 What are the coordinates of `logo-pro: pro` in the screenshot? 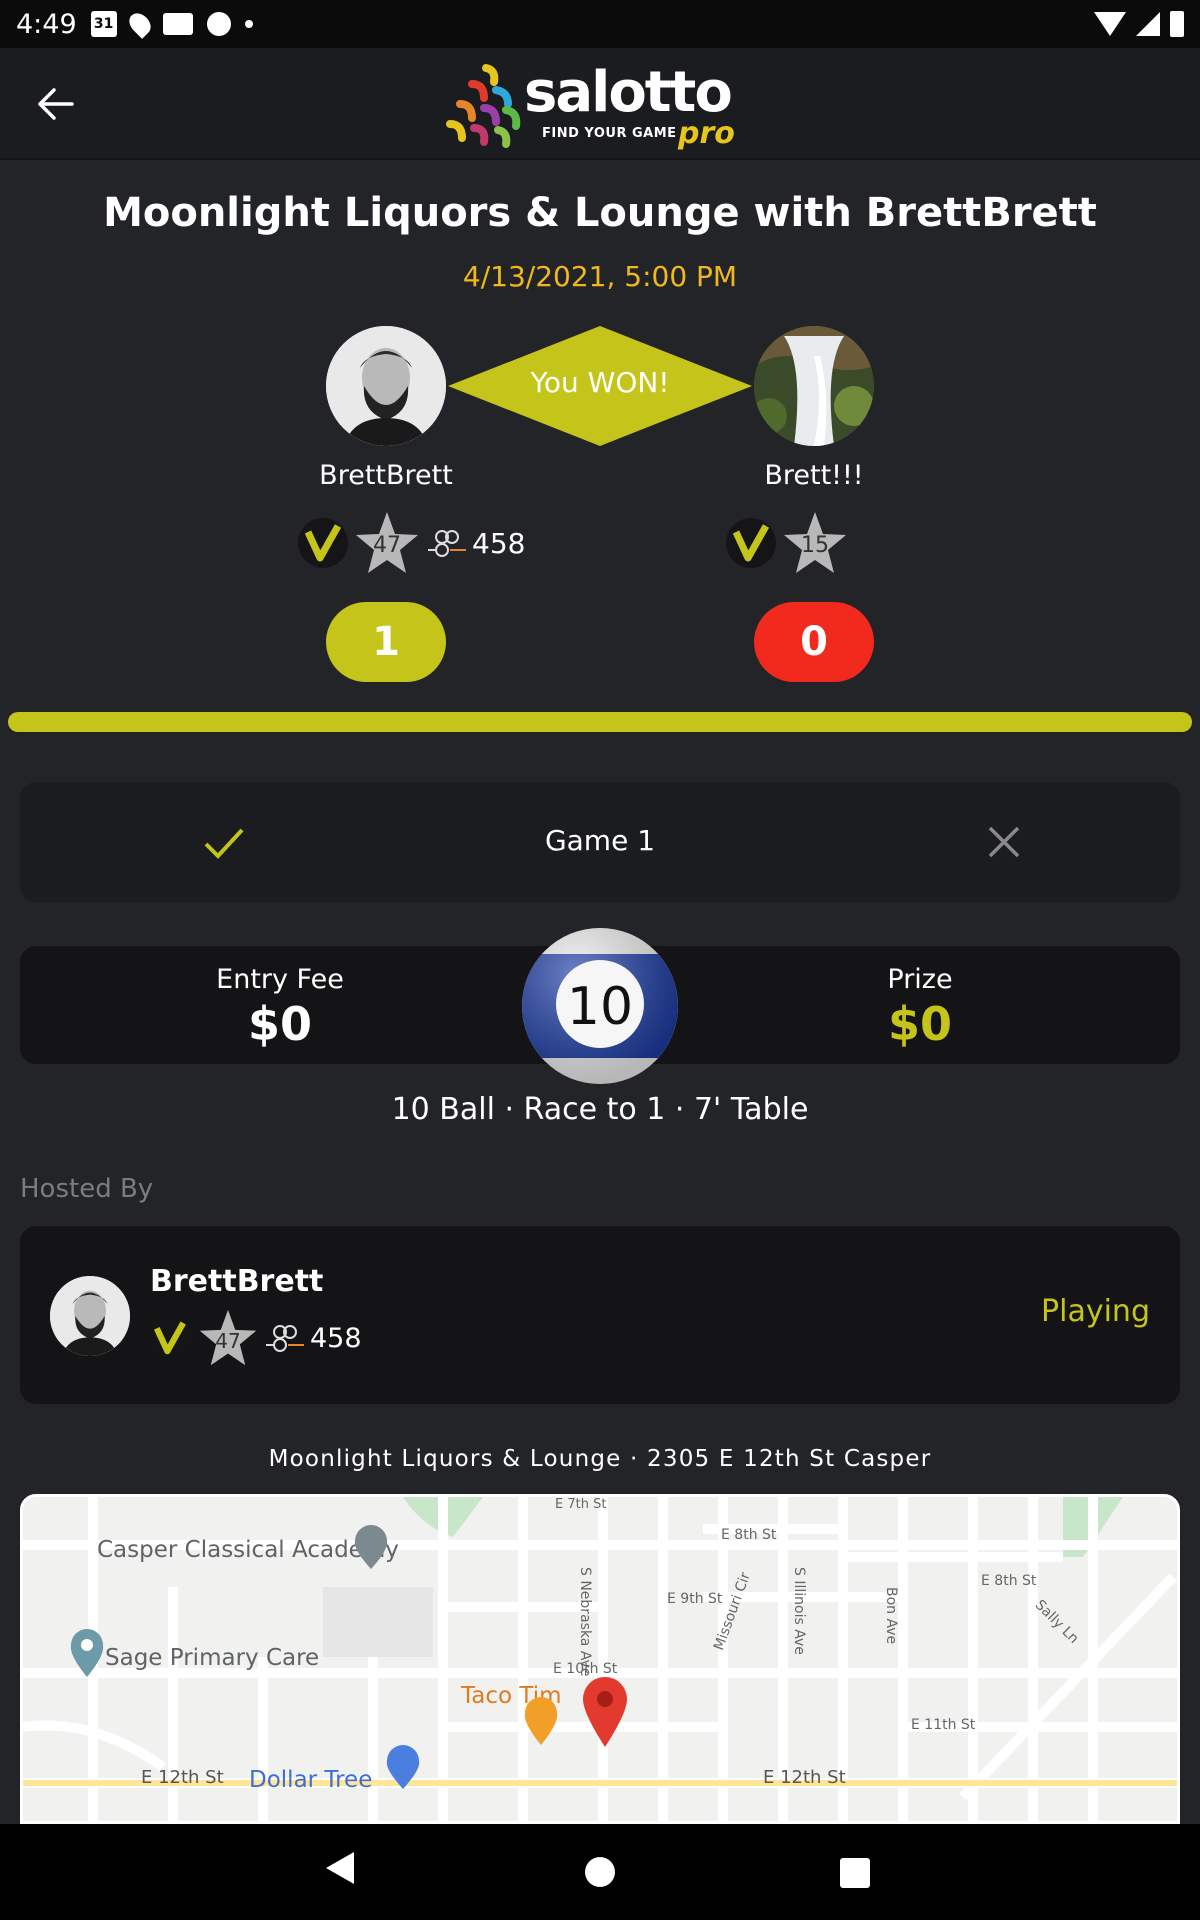 It's located at (706, 133).